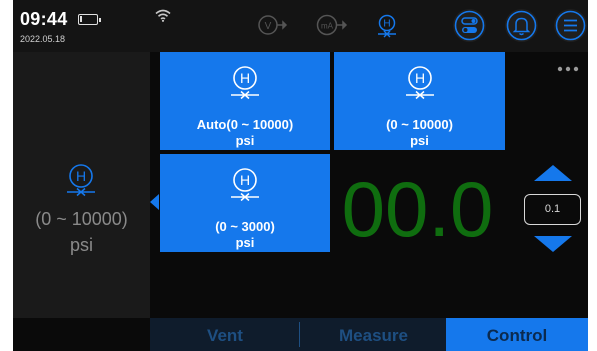 The image size is (597, 351). I want to click on selection-pointer, so click(154, 202).